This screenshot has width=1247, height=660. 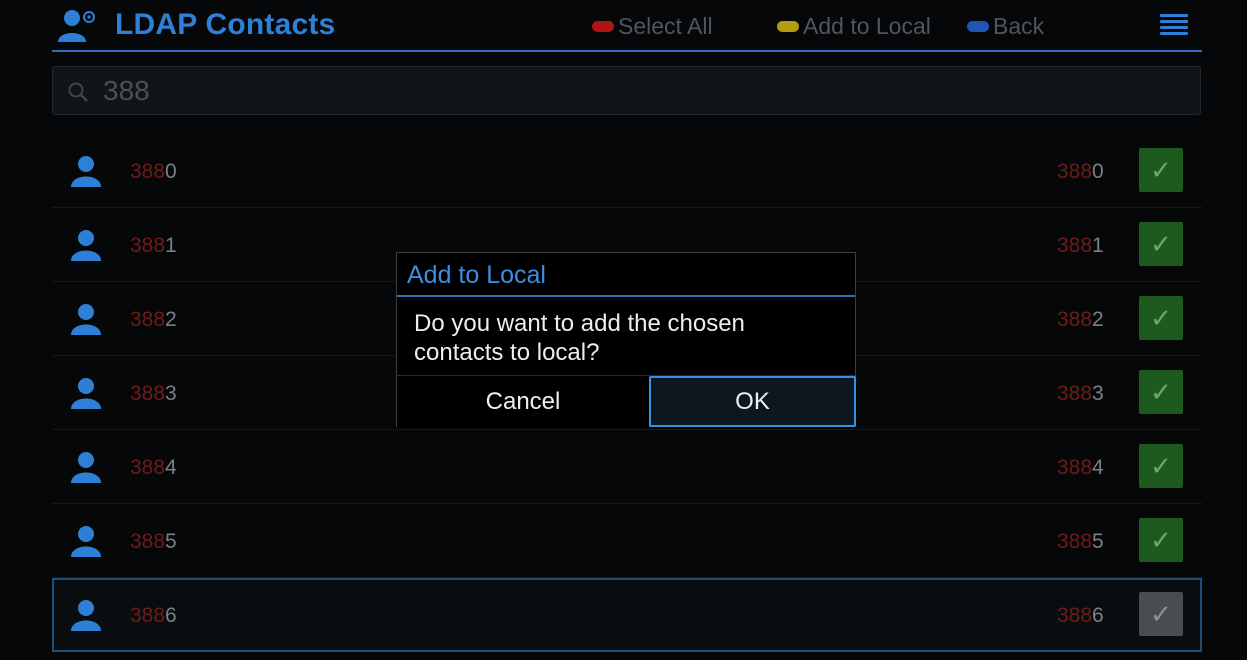 What do you see at coordinates (523, 402) in the screenshot?
I see `cancel-button: Cancel` at bounding box center [523, 402].